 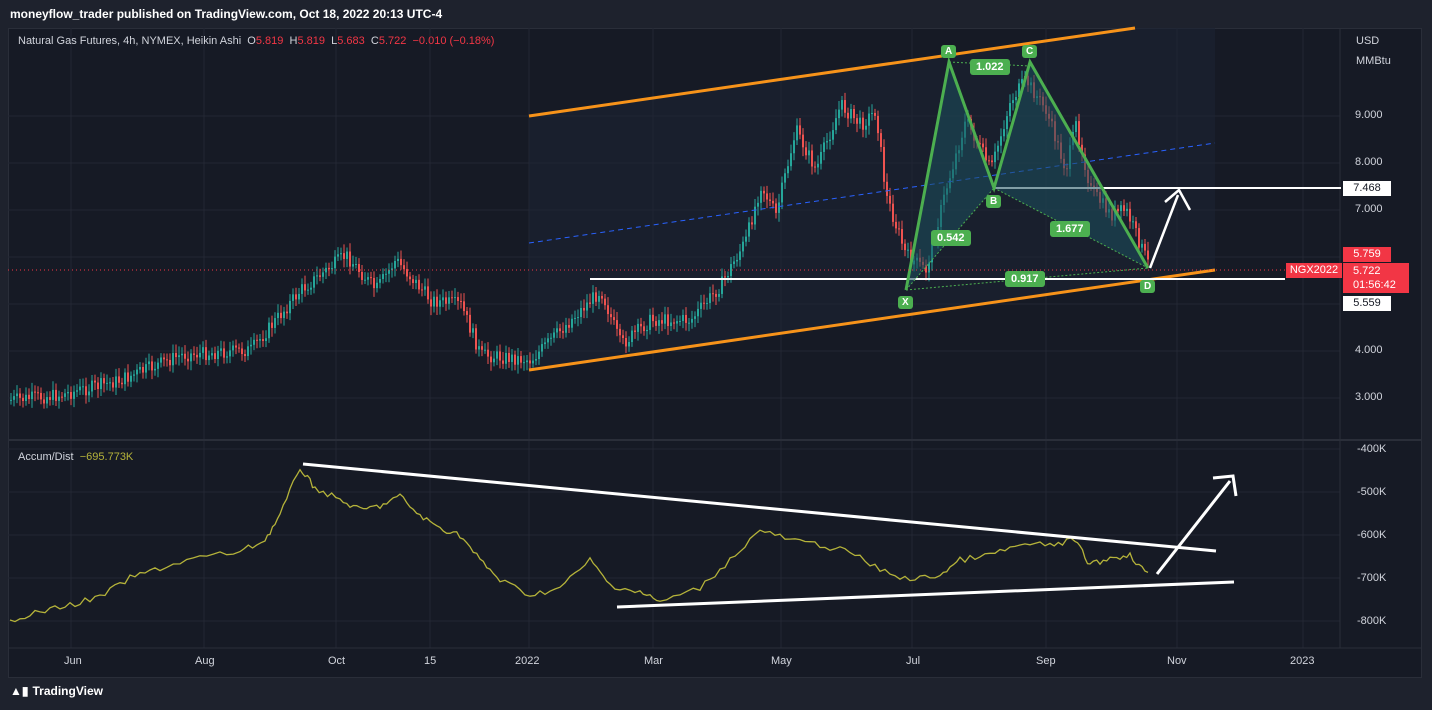 I want to click on pattern-point-c: C, so click(x=1030, y=51).